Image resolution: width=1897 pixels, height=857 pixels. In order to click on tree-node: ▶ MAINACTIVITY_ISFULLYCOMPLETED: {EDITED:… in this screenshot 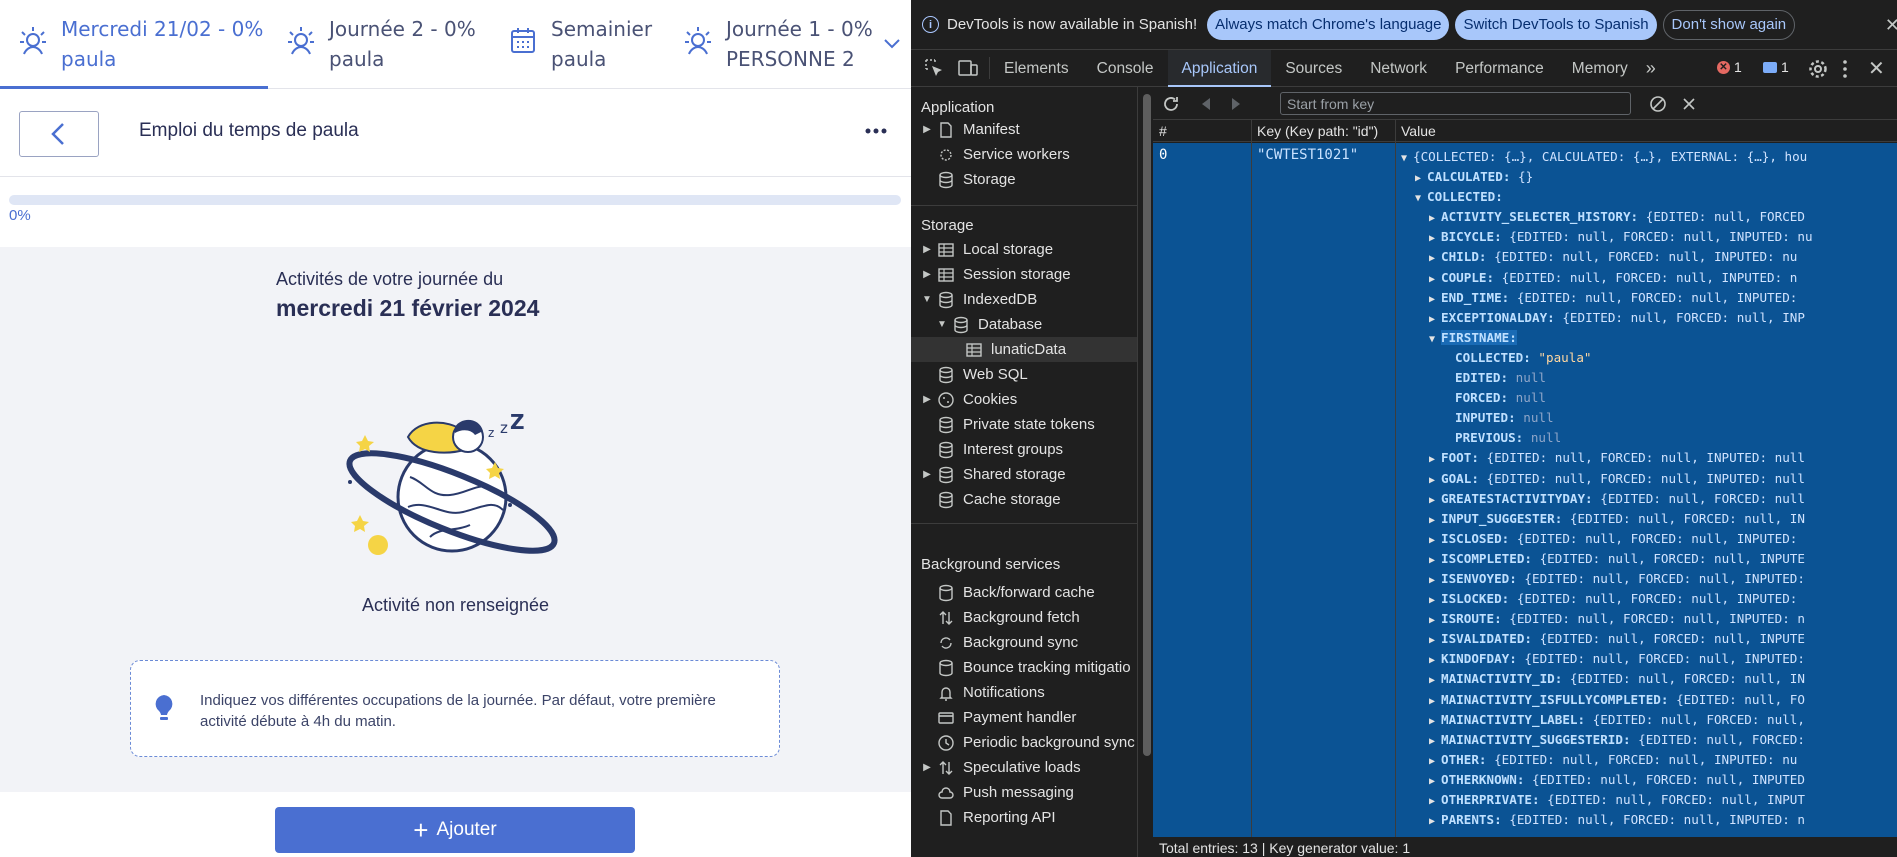, I will do `click(1649, 700)`.